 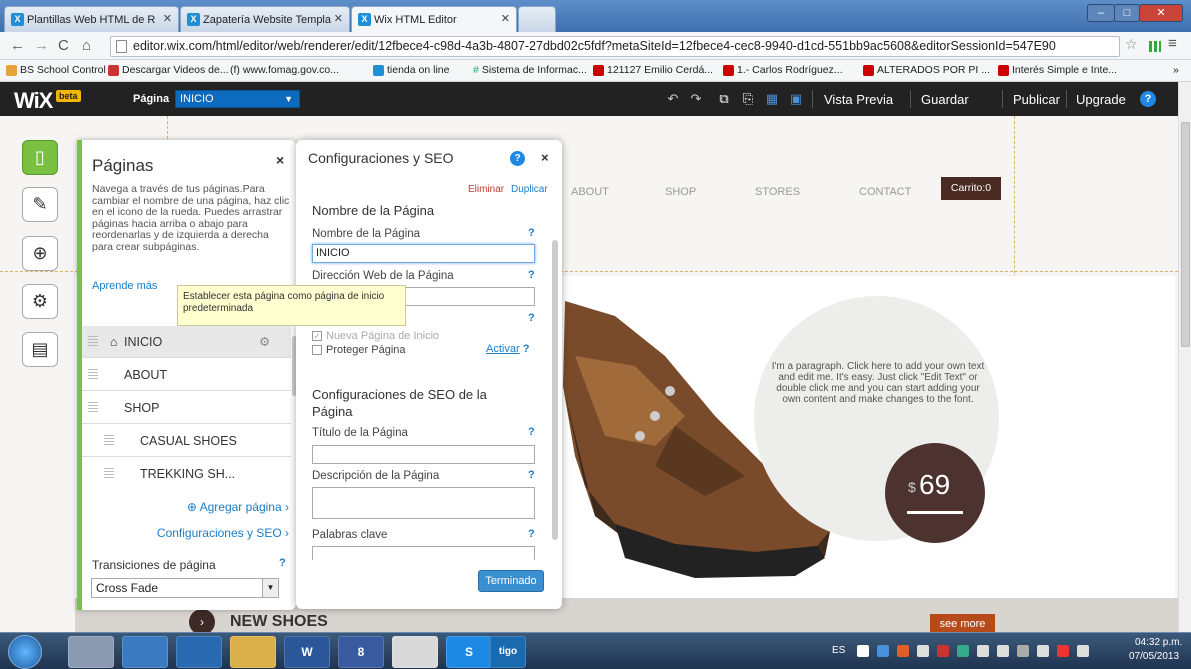 I want to click on menu-icon: ≡, so click(x=1172, y=43).